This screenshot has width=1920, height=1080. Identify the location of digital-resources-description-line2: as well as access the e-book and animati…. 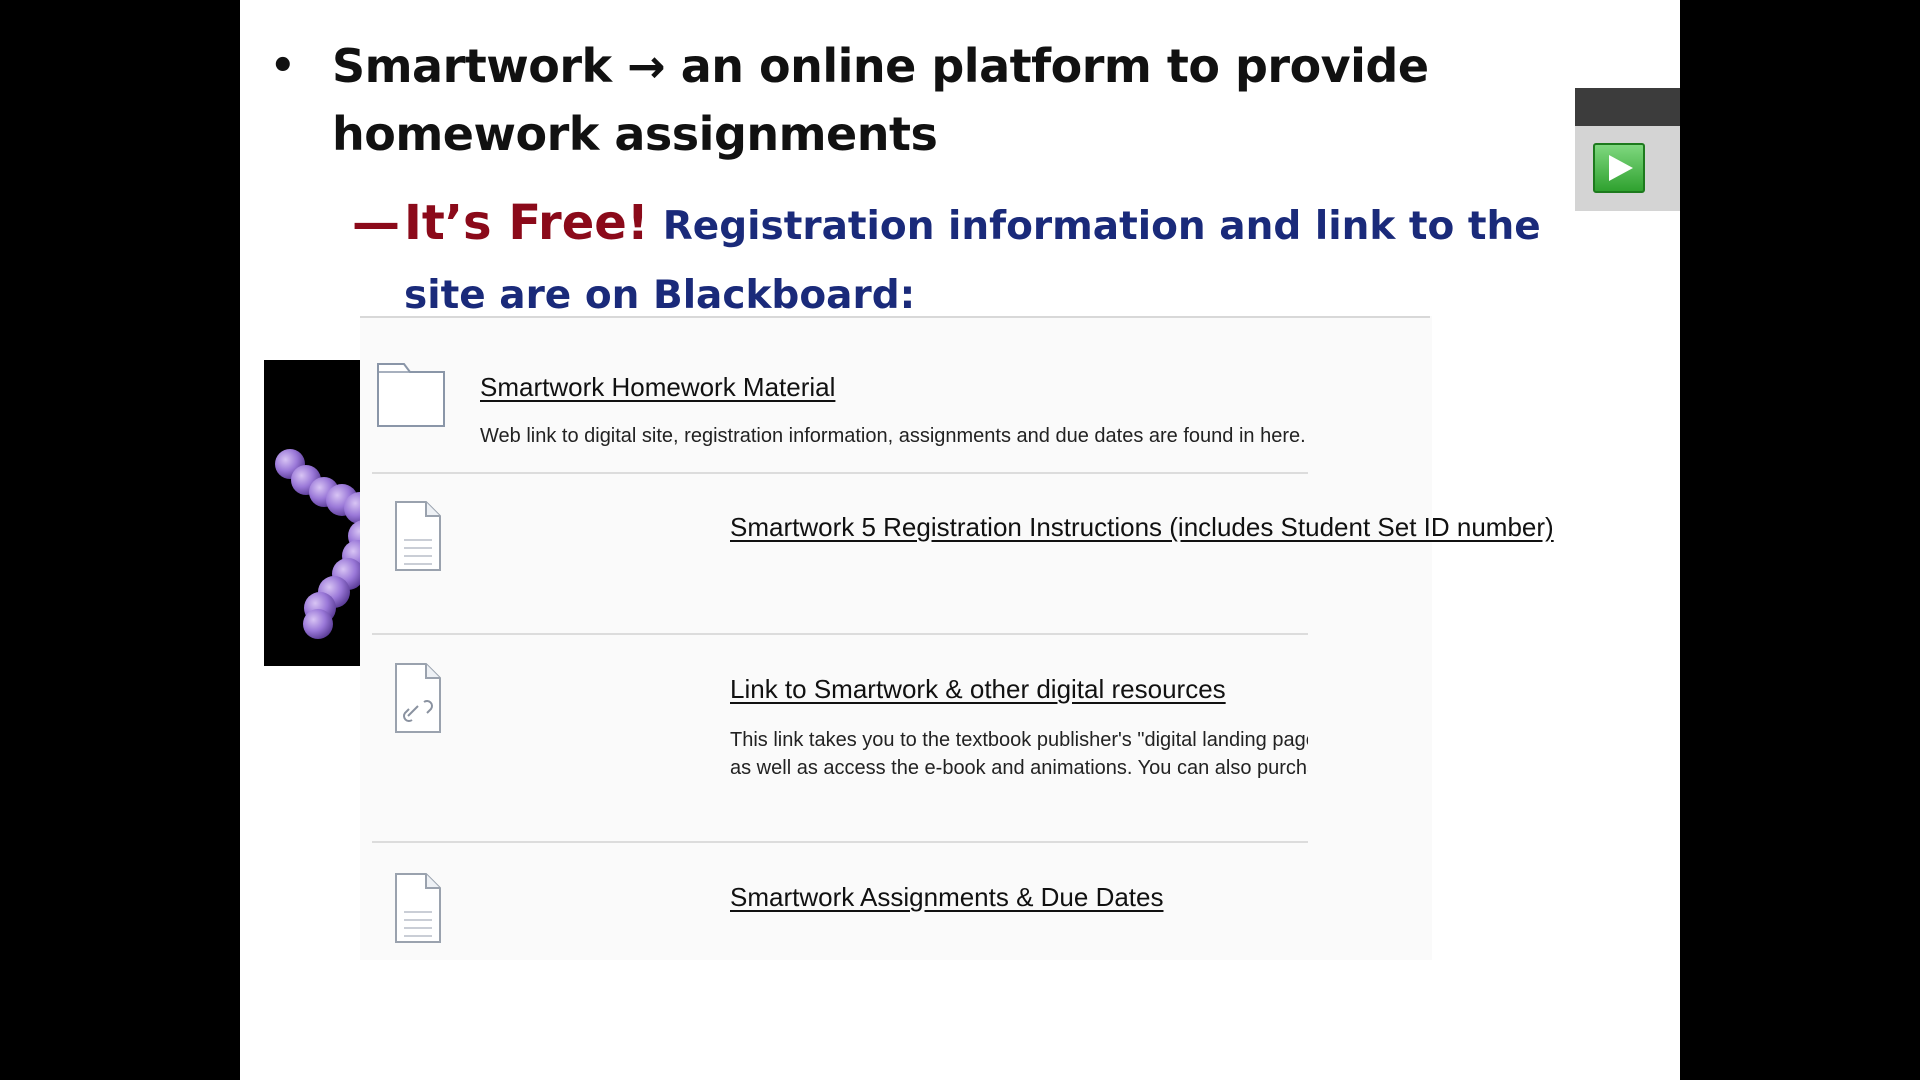
(1019, 768).